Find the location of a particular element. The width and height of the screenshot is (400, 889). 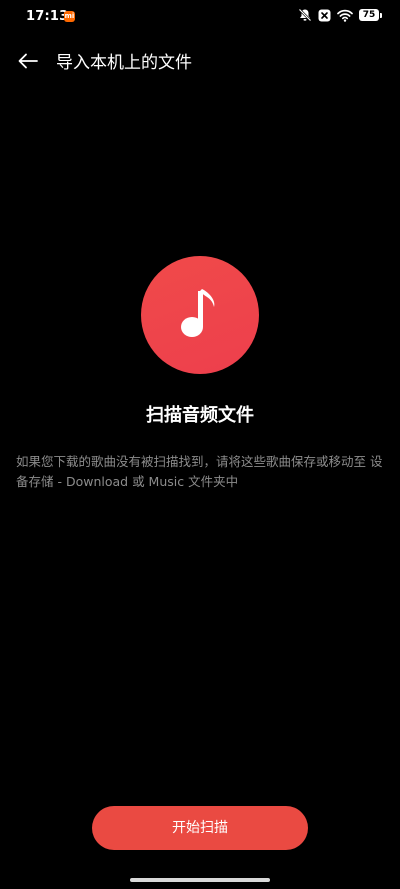

back-button is located at coordinates (28, 63).